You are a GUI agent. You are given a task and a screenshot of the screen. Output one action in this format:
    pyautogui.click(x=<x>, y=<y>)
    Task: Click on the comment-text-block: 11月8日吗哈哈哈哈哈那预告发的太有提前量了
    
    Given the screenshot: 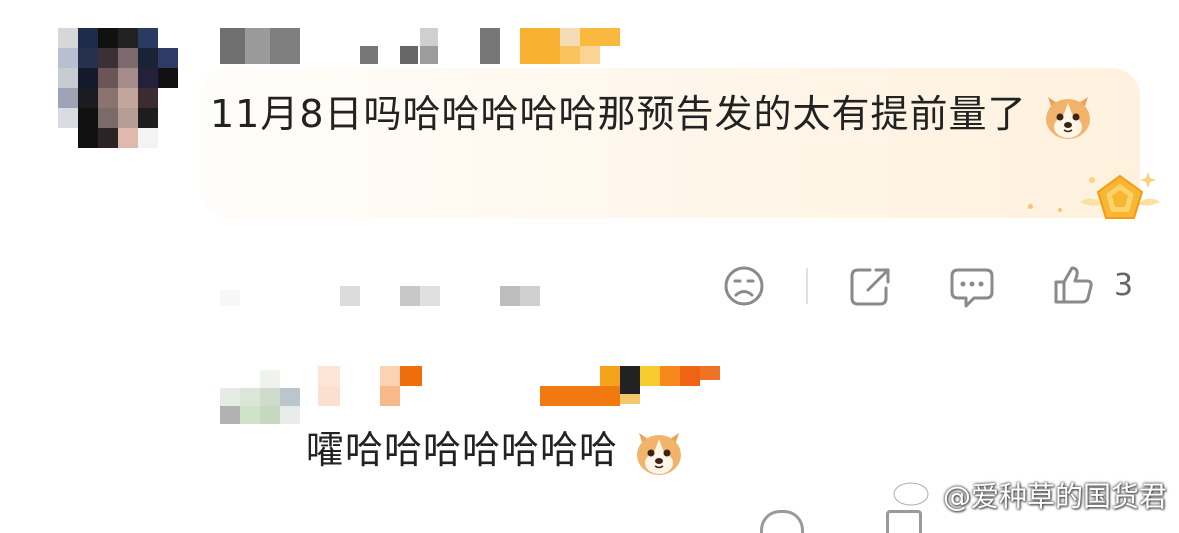 What is the action you would take?
    pyautogui.click(x=660, y=114)
    